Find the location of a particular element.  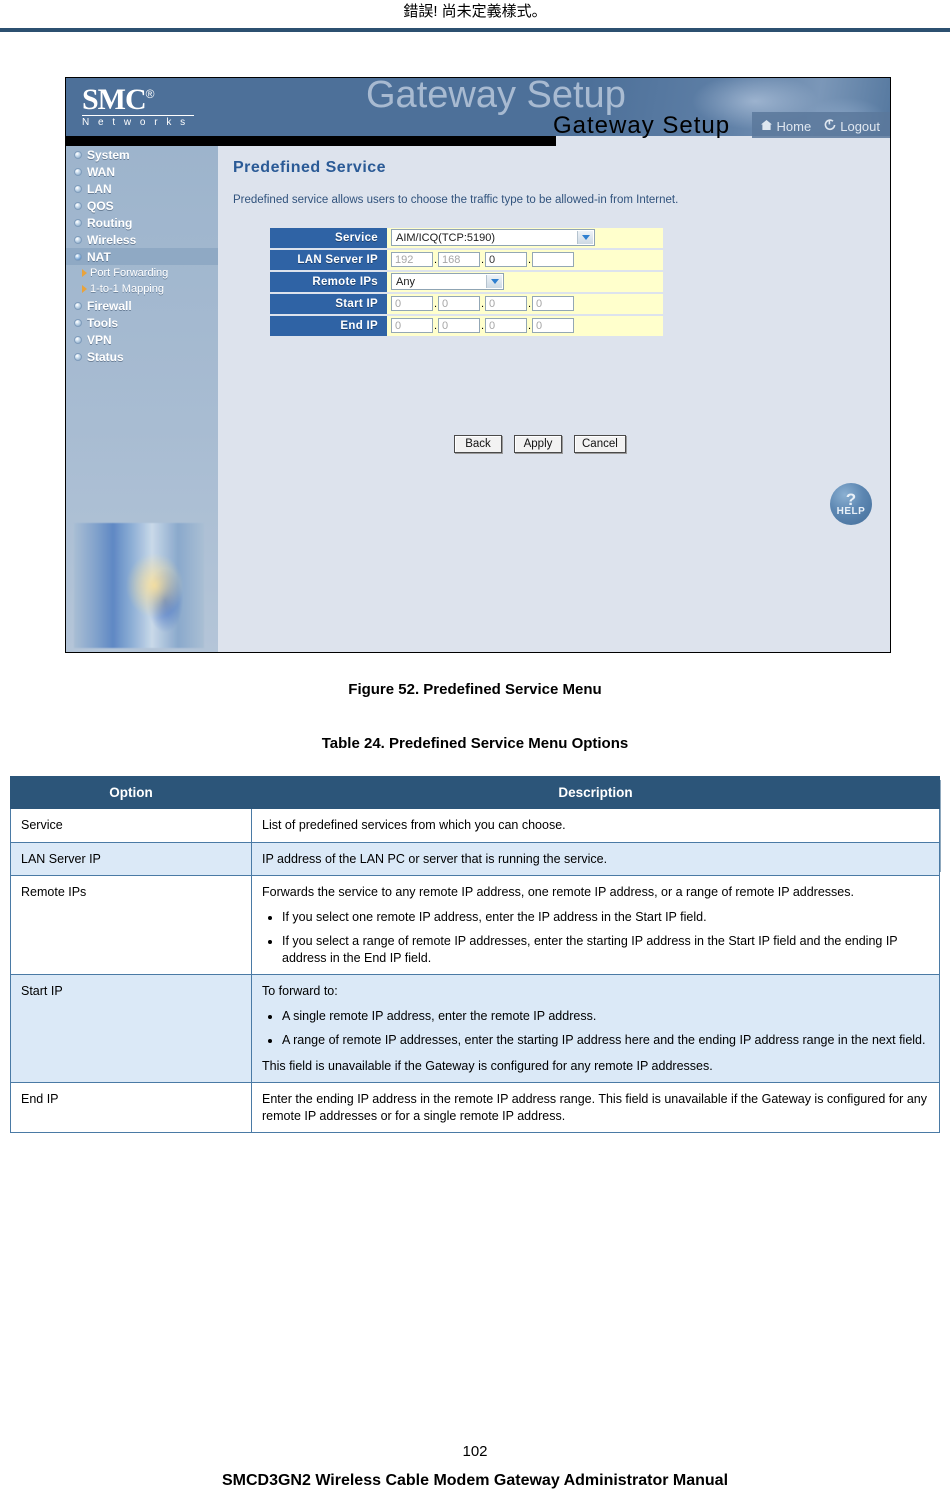

sidebar-item-nat: NAT is located at coordinates (142, 256).